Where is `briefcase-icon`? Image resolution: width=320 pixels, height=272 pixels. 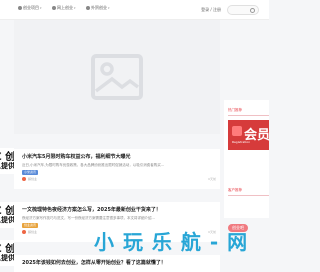 briefcase-icon is located at coordinates (20, 8).